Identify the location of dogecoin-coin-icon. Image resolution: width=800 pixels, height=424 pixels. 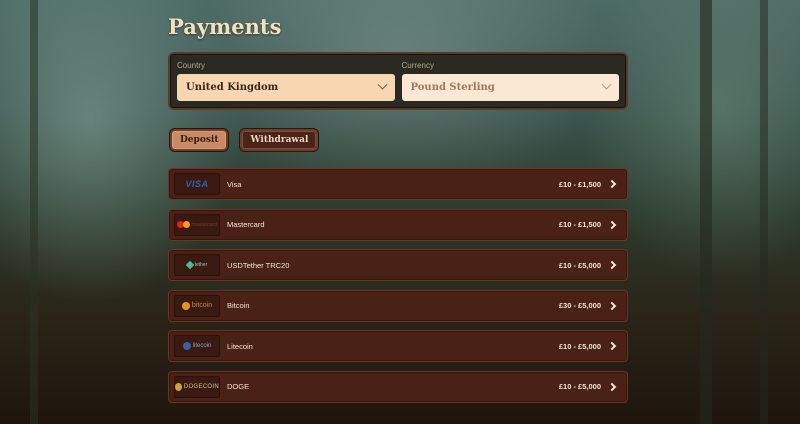
(178, 386).